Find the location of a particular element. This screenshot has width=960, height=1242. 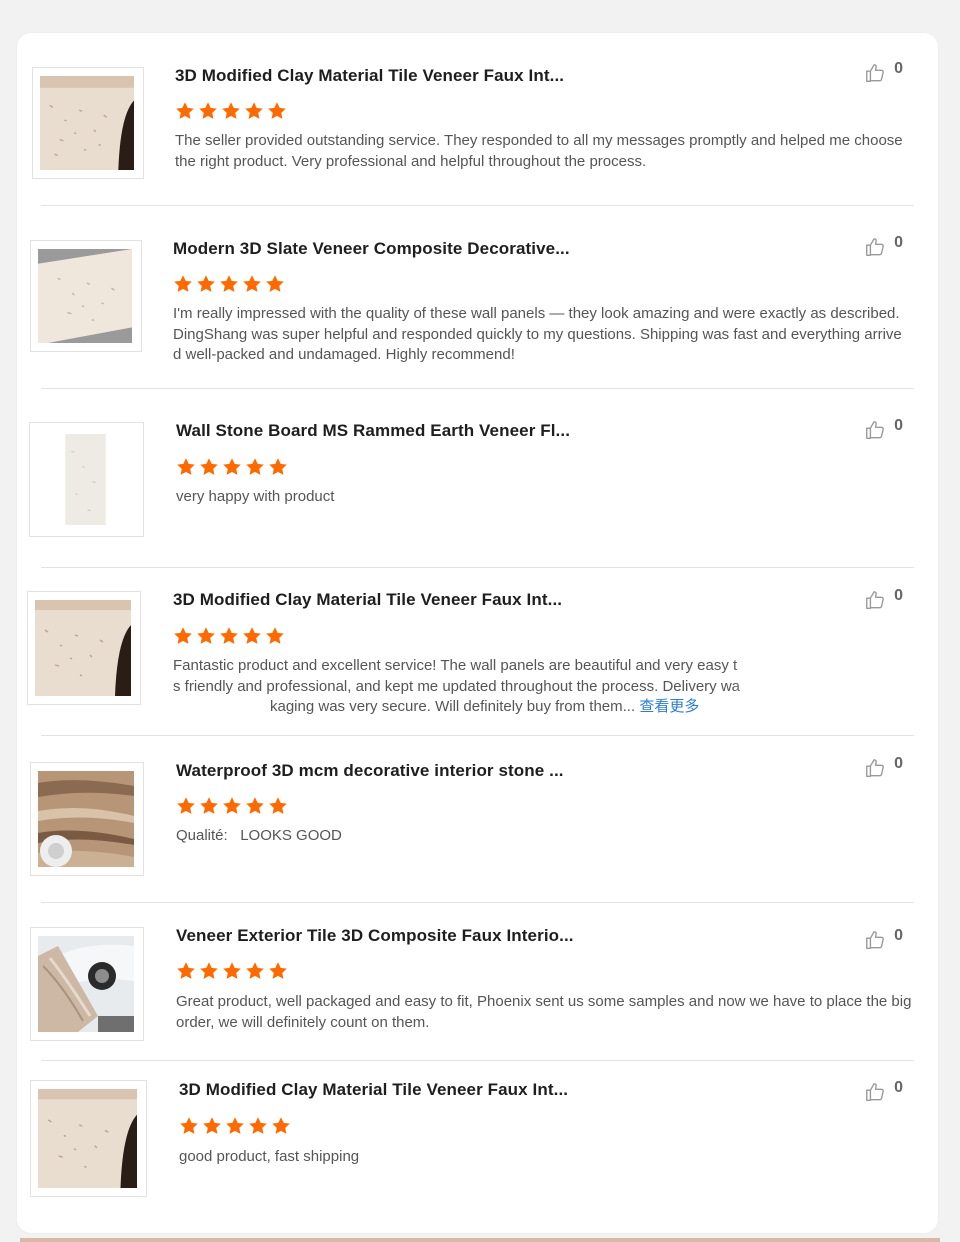

review-comment: good product, fast shipping is located at coordinates (269, 1156).